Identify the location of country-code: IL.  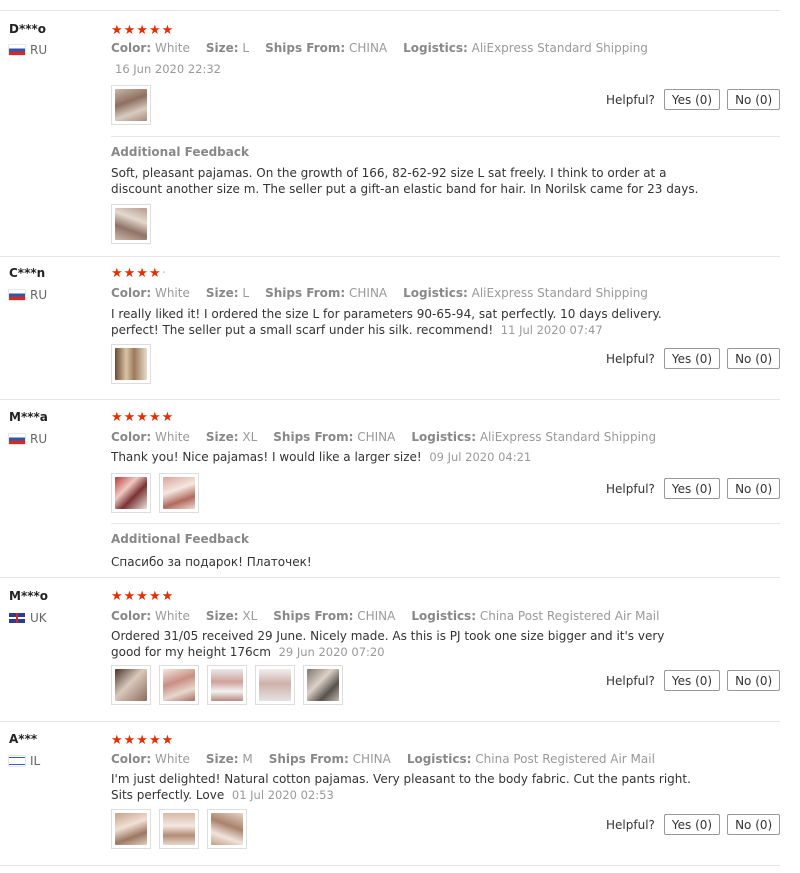
(35, 761).